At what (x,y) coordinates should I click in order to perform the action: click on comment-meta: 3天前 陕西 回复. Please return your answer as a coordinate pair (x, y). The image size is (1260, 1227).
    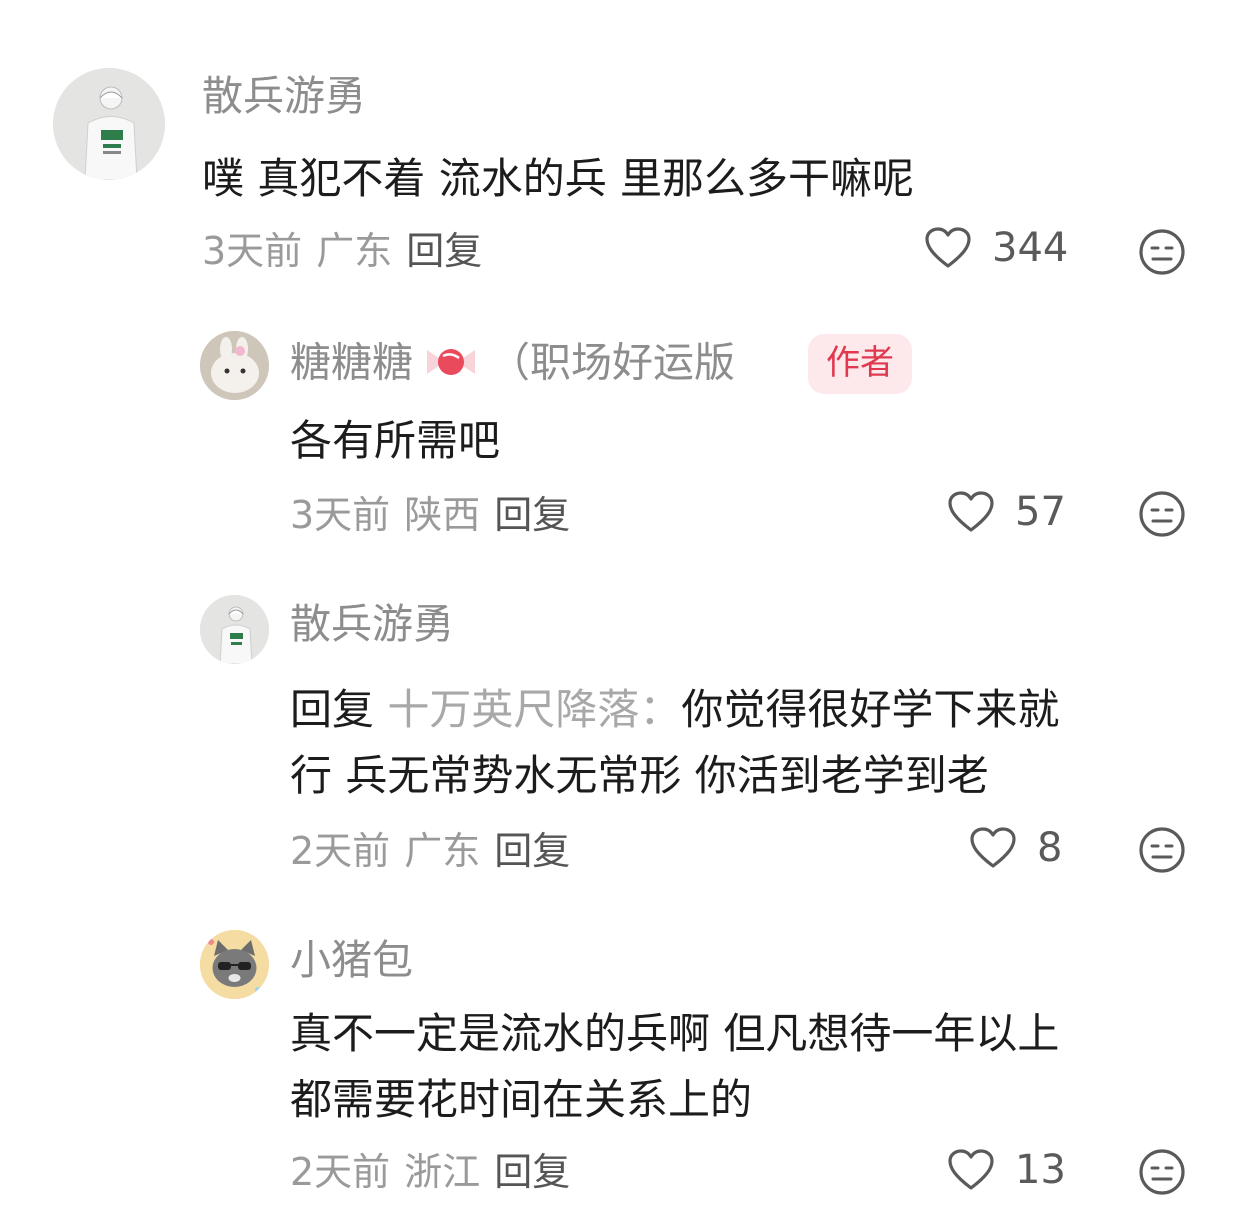
    Looking at the image, I should click on (437, 515).